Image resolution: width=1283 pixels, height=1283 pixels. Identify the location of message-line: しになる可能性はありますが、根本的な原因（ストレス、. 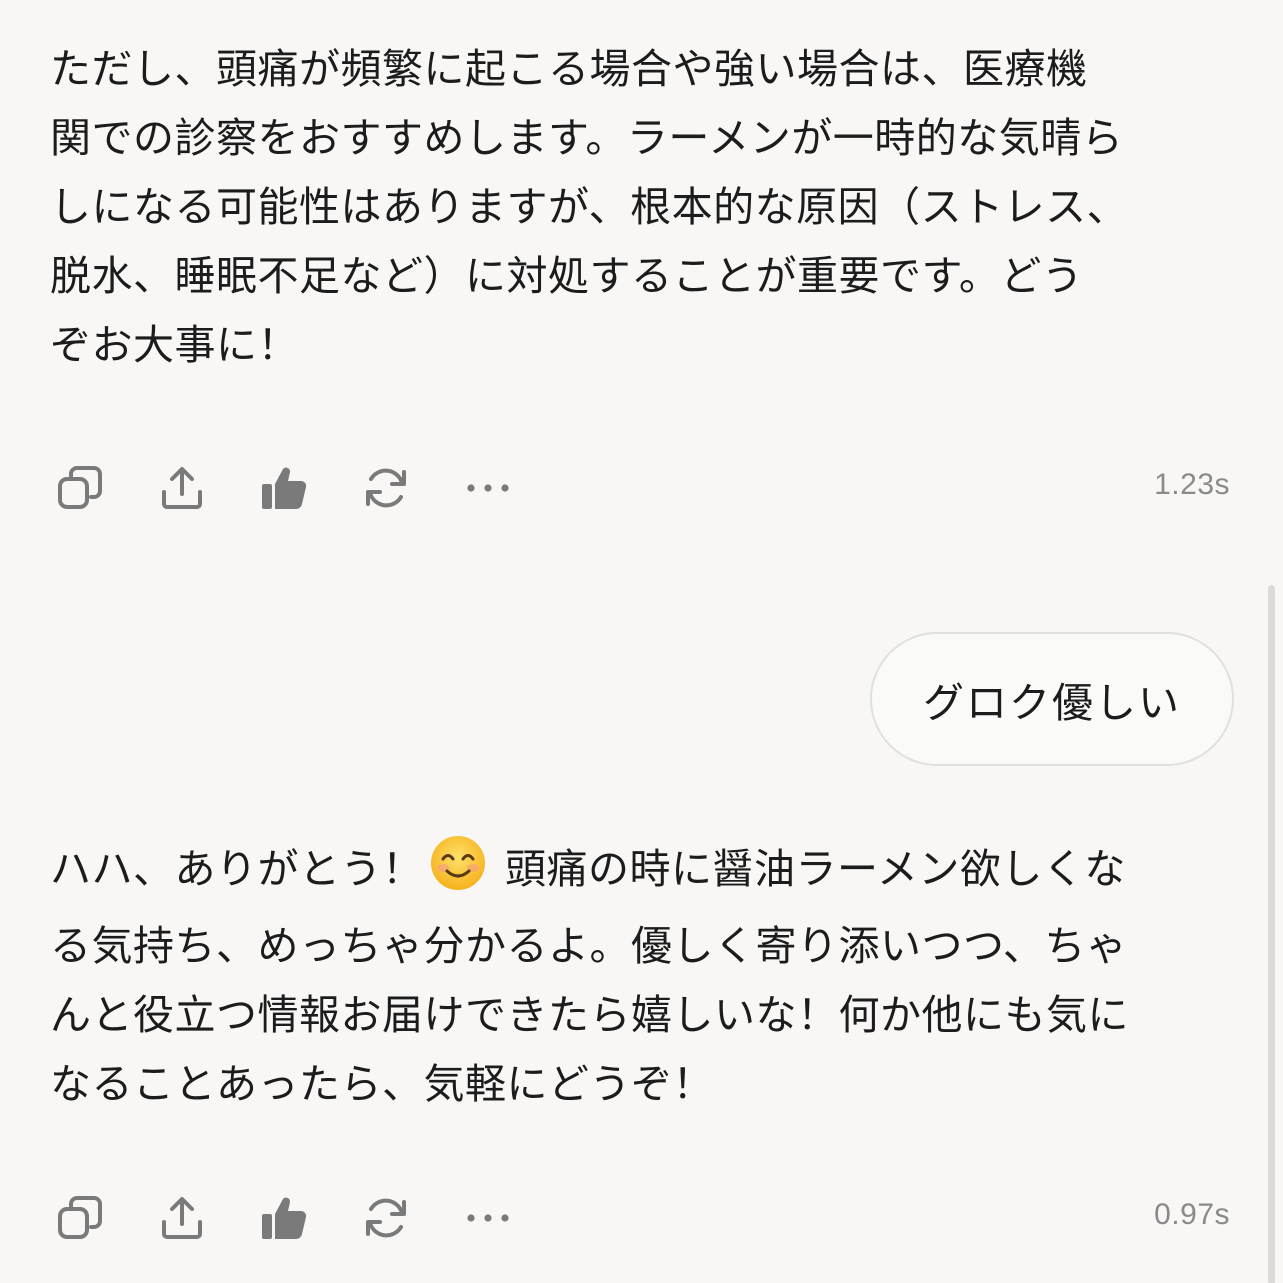
(589, 207).